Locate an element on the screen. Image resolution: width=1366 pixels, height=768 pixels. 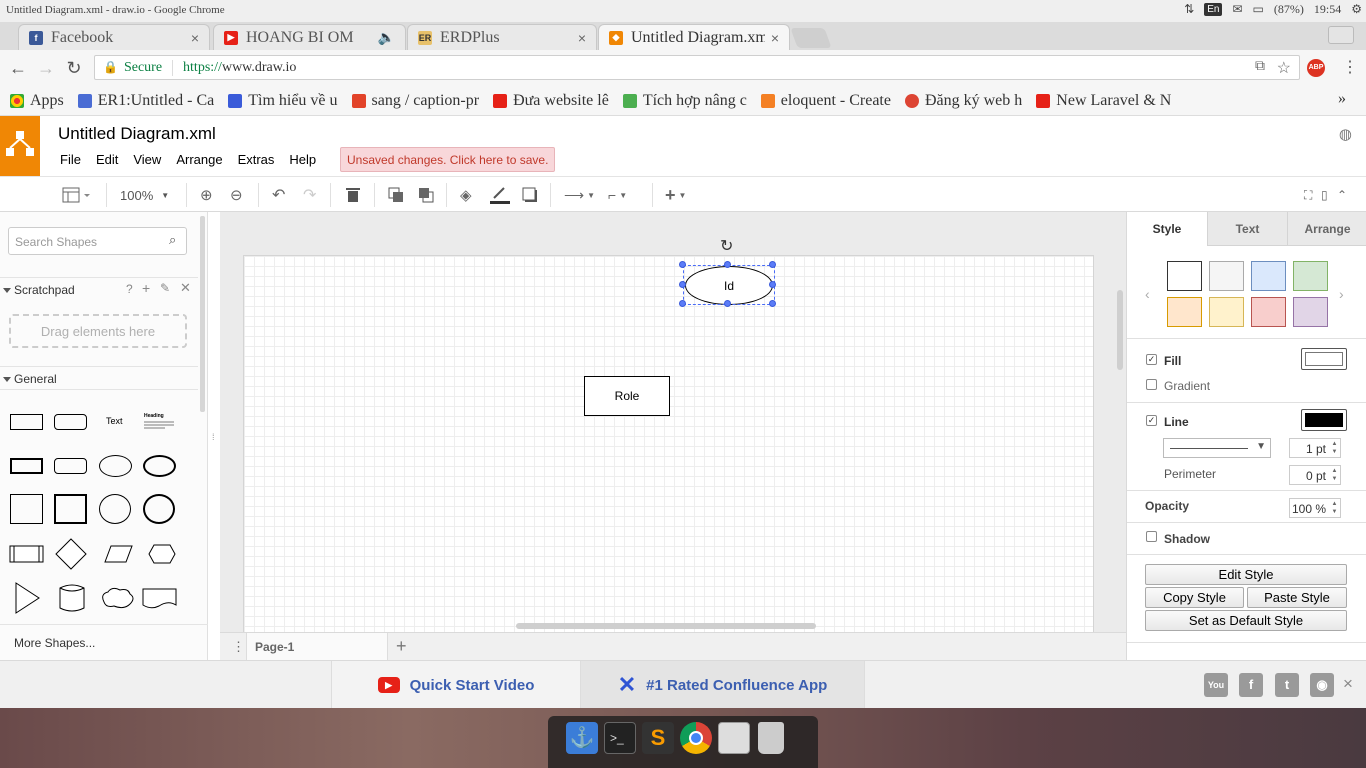
shadow-icon is located at coordinates (530, 195).